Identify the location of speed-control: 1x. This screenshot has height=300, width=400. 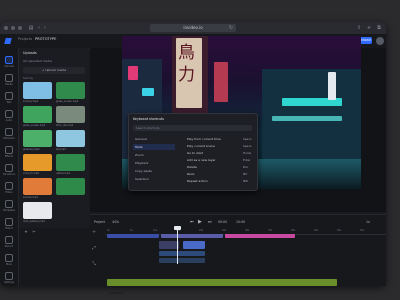
(368, 222).